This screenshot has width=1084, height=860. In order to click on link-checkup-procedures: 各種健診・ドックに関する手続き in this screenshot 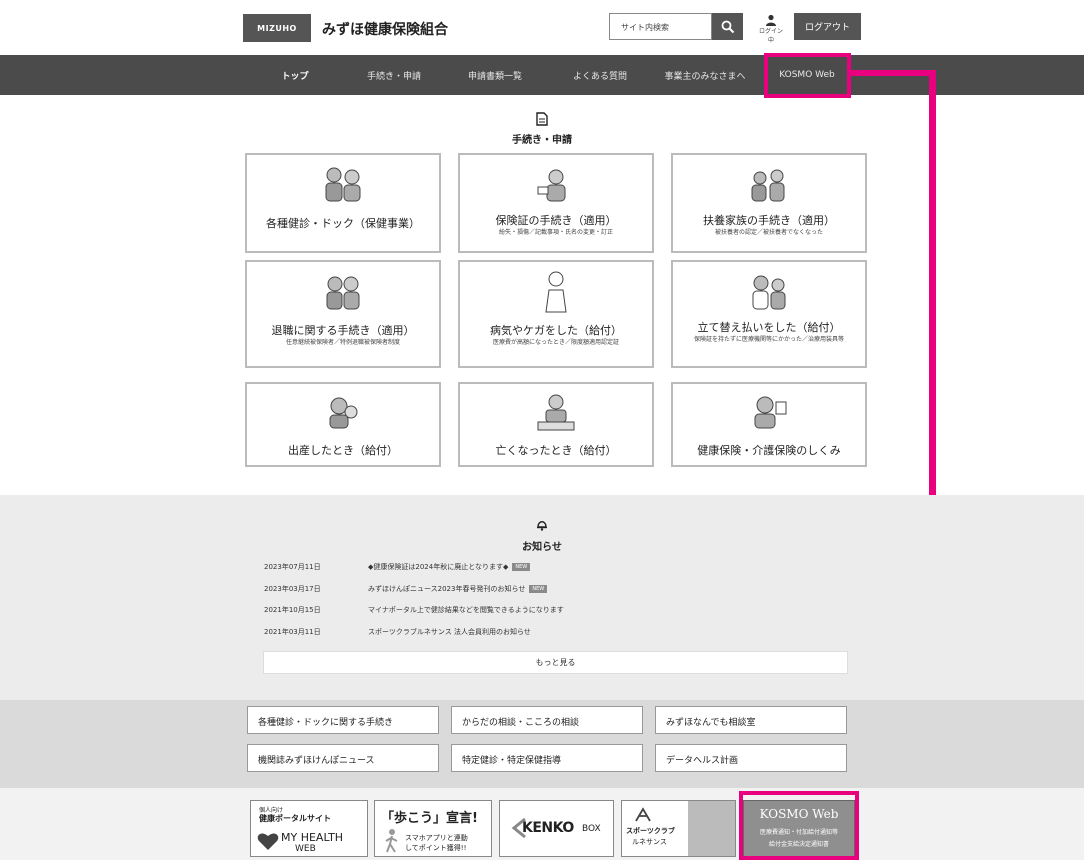, I will do `click(343, 720)`.